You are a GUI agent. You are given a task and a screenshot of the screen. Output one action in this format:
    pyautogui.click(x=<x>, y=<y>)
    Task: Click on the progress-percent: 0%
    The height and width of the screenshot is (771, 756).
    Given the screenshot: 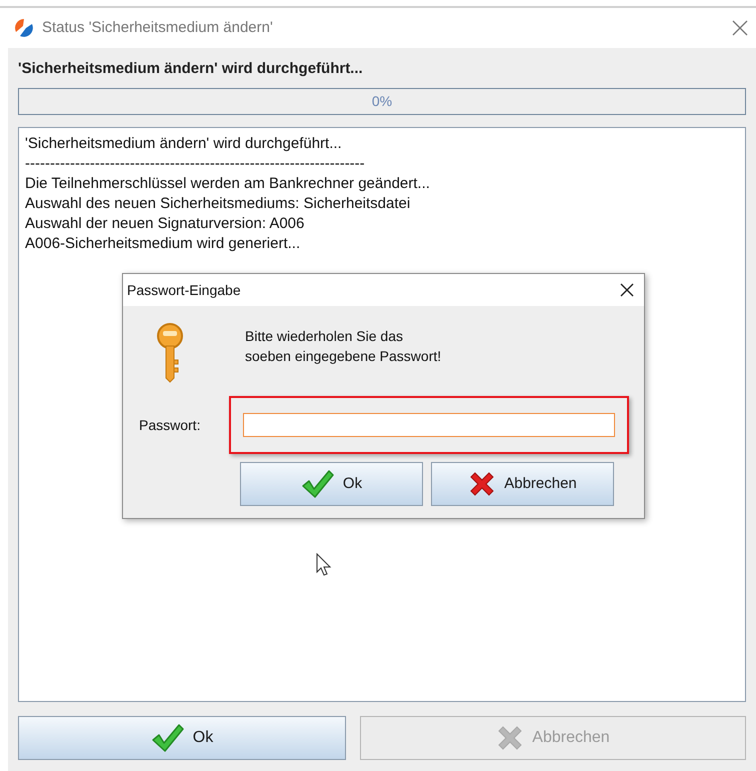 What is the action you would take?
    pyautogui.click(x=382, y=101)
    